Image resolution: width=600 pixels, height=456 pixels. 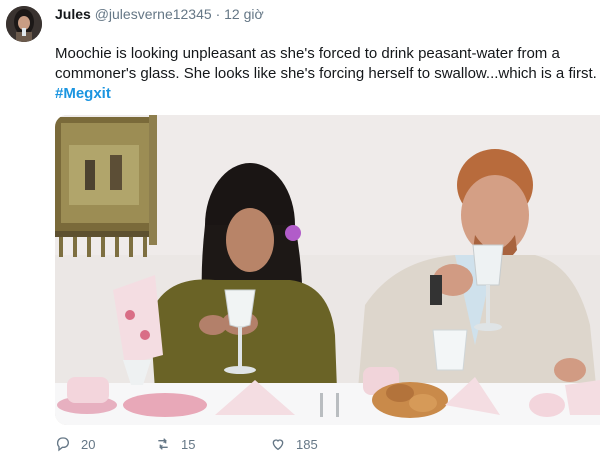 I want to click on avatar, so click(x=24, y=24).